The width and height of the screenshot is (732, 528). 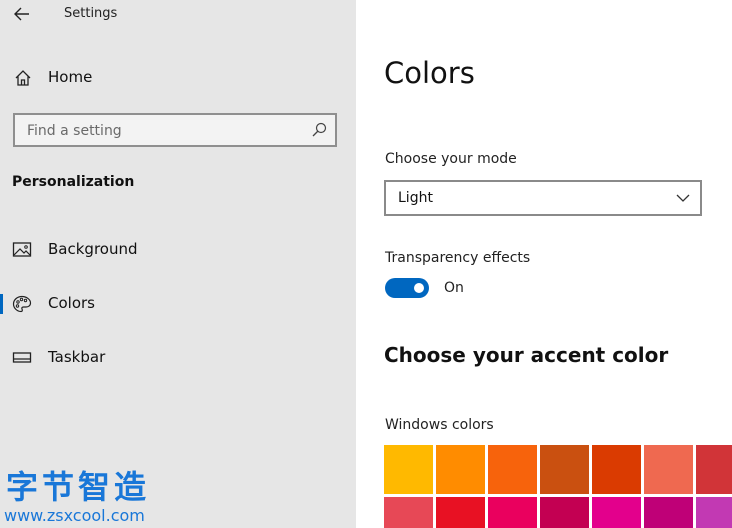 What do you see at coordinates (71, 303) in the screenshot?
I see `sidebar-item-label: Colors` at bounding box center [71, 303].